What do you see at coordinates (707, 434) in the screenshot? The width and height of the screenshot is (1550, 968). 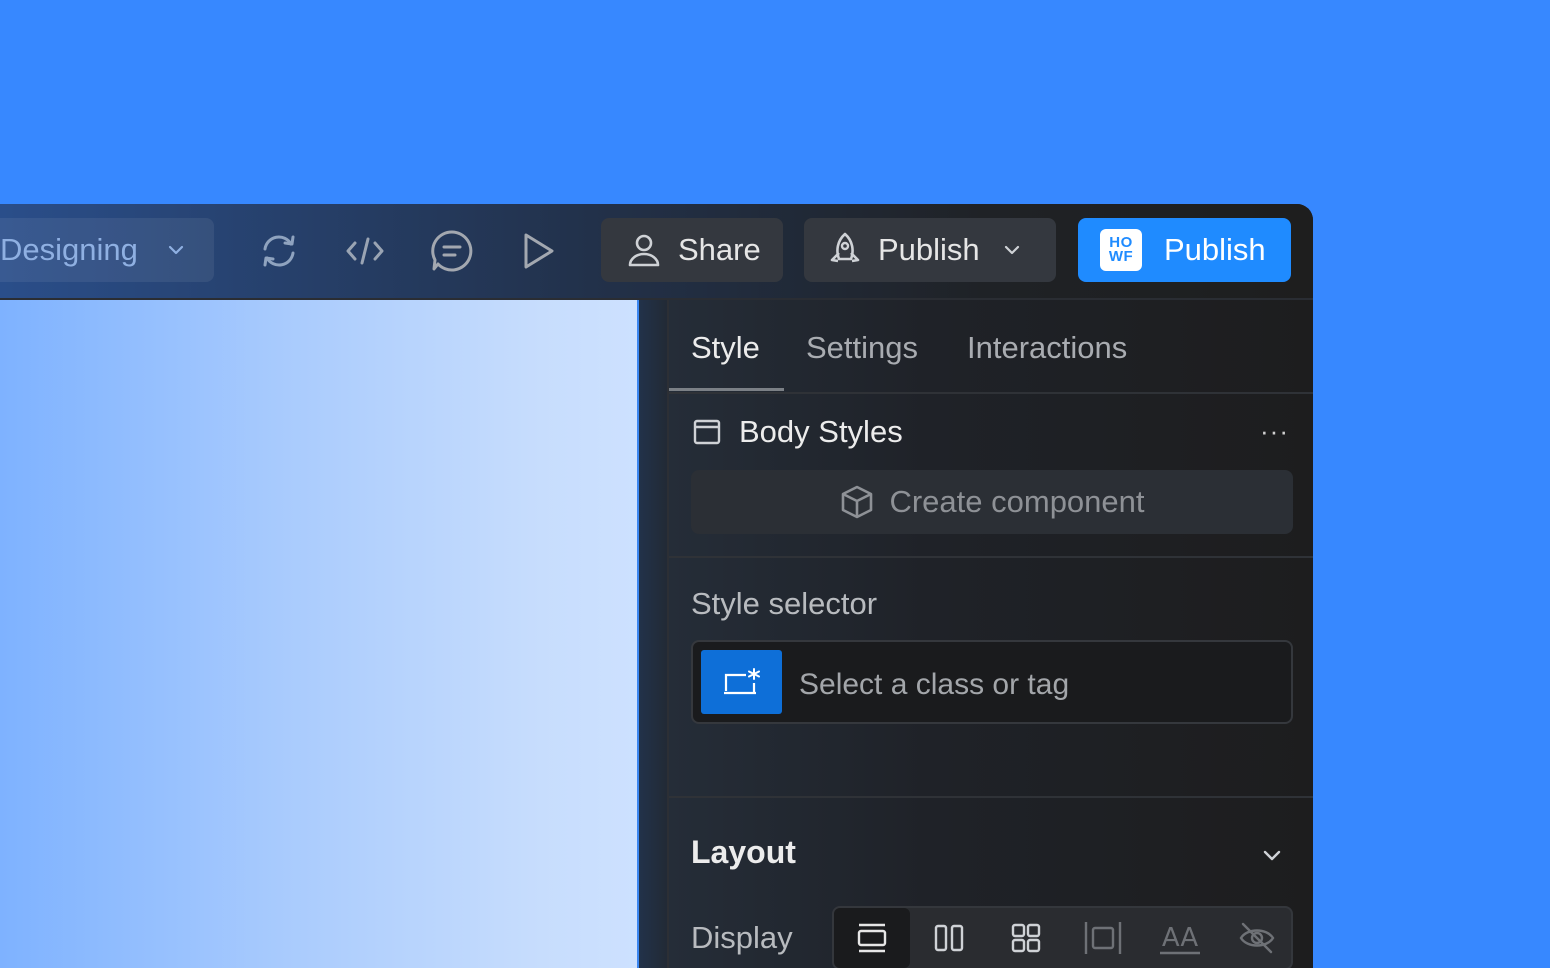 I see `body-element-icon` at bounding box center [707, 434].